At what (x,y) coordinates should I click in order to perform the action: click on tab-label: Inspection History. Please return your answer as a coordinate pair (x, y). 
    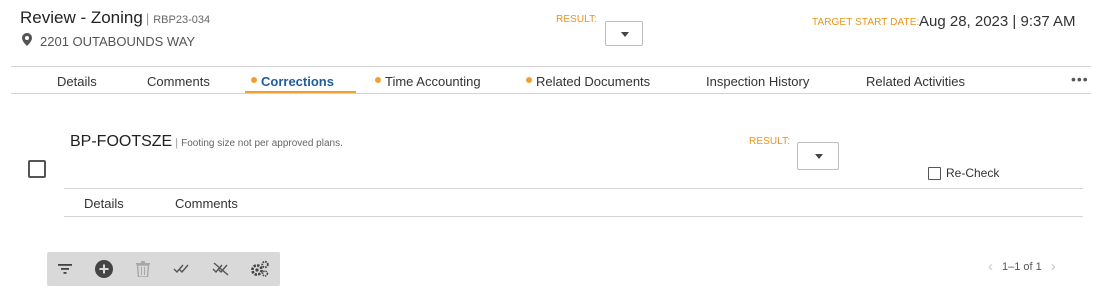
    Looking at the image, I should click on (758, 81).